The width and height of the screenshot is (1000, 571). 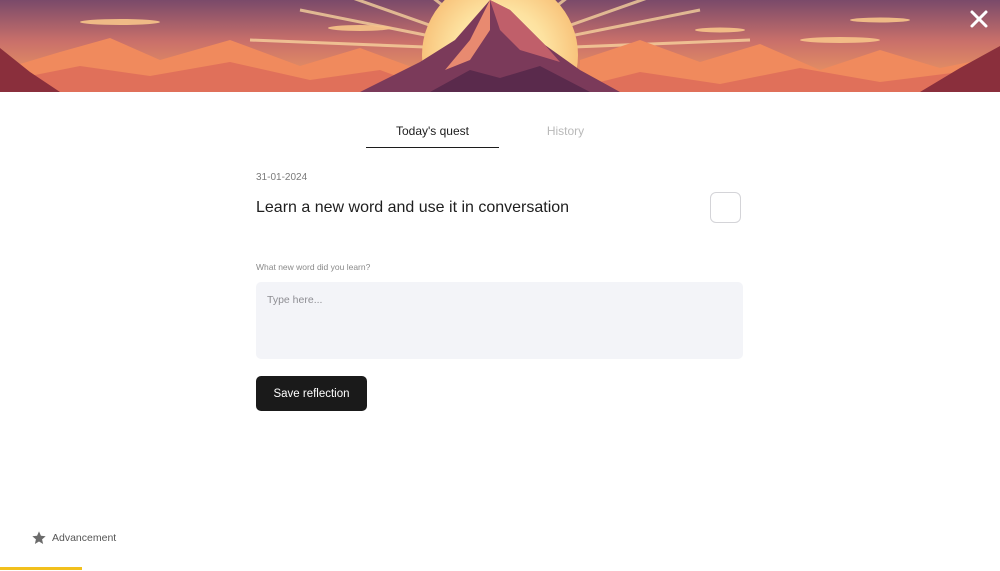 I want to click on reflection-prompt-label: What new word did you learn?, so click(x=313, y=267).